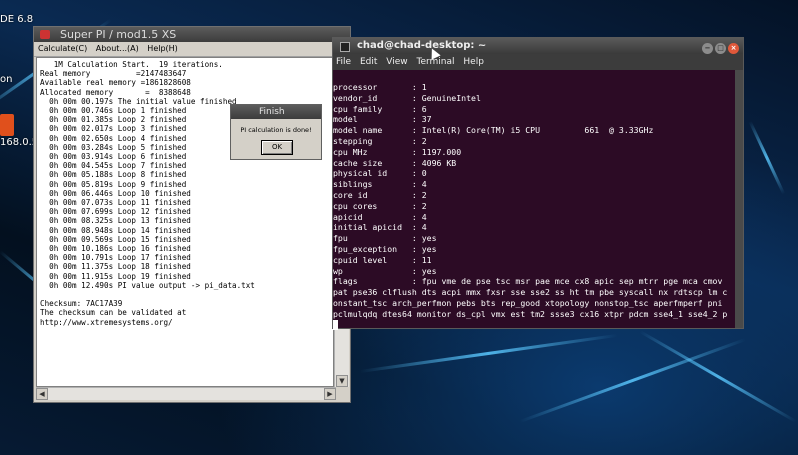  I want to click on menu-help: Help(H), so click(162, 48).